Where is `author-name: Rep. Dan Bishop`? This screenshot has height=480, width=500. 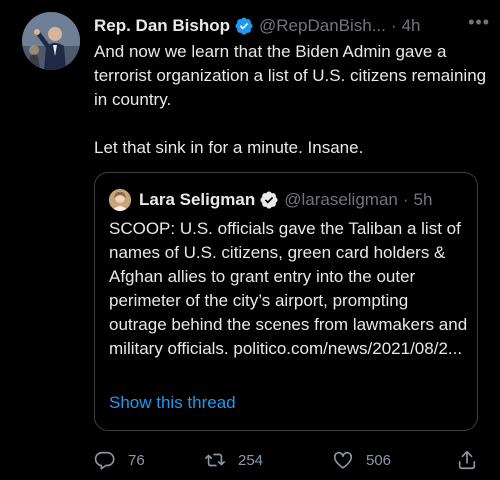 author-name: Rep. Dan Bishop is located at coordinates (162, 26).